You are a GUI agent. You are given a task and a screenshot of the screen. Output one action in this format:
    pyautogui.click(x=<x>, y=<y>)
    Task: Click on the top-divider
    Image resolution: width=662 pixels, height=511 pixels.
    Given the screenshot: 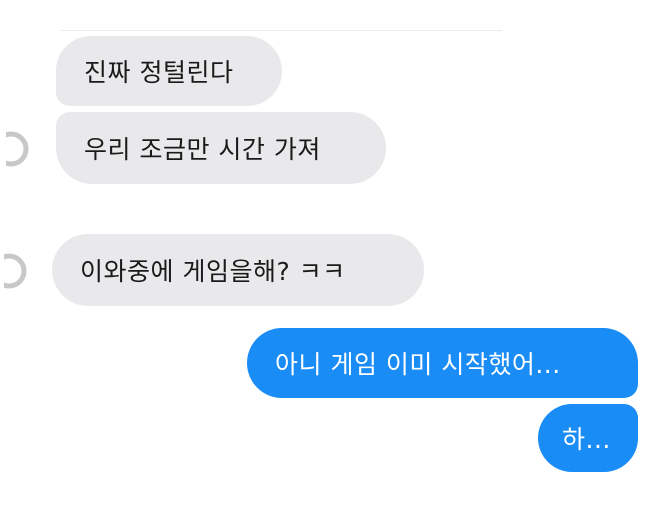 What is the action you would take?
    pyautogui.click(x=281, y=30)
    